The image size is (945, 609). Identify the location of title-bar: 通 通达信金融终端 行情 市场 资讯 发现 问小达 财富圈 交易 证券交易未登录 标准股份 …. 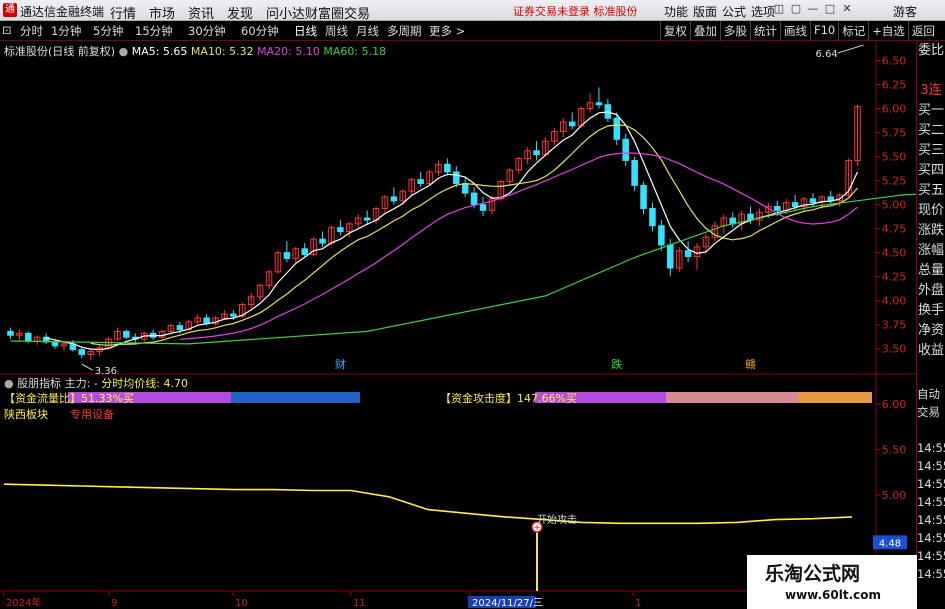
(472, 11).